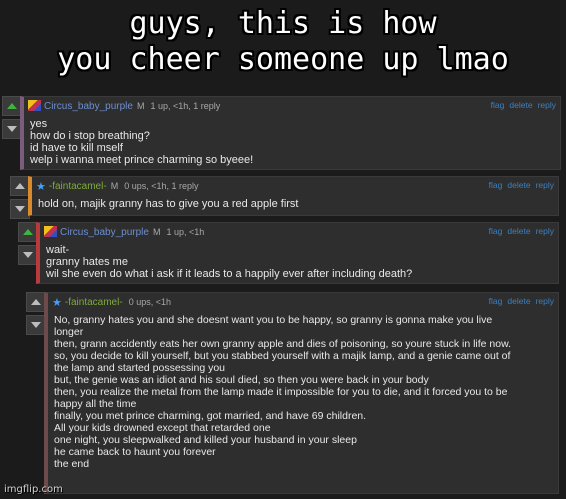  What do you see at coordinates (33, 489) in the screenshot?
I see `imgflip-watermark: imgflip.com` at bounding box center [33, 489].